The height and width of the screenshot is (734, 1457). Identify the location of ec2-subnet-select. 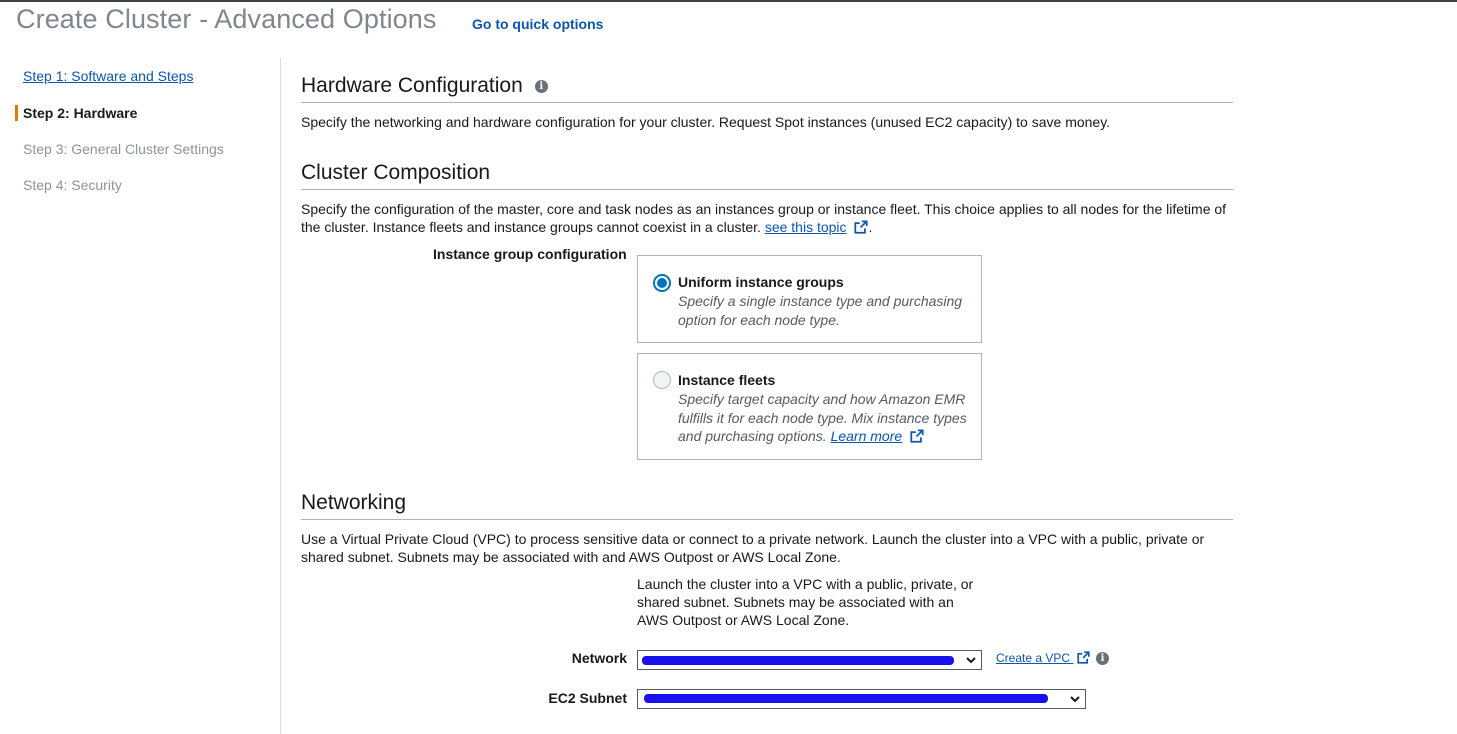
(861, 699).